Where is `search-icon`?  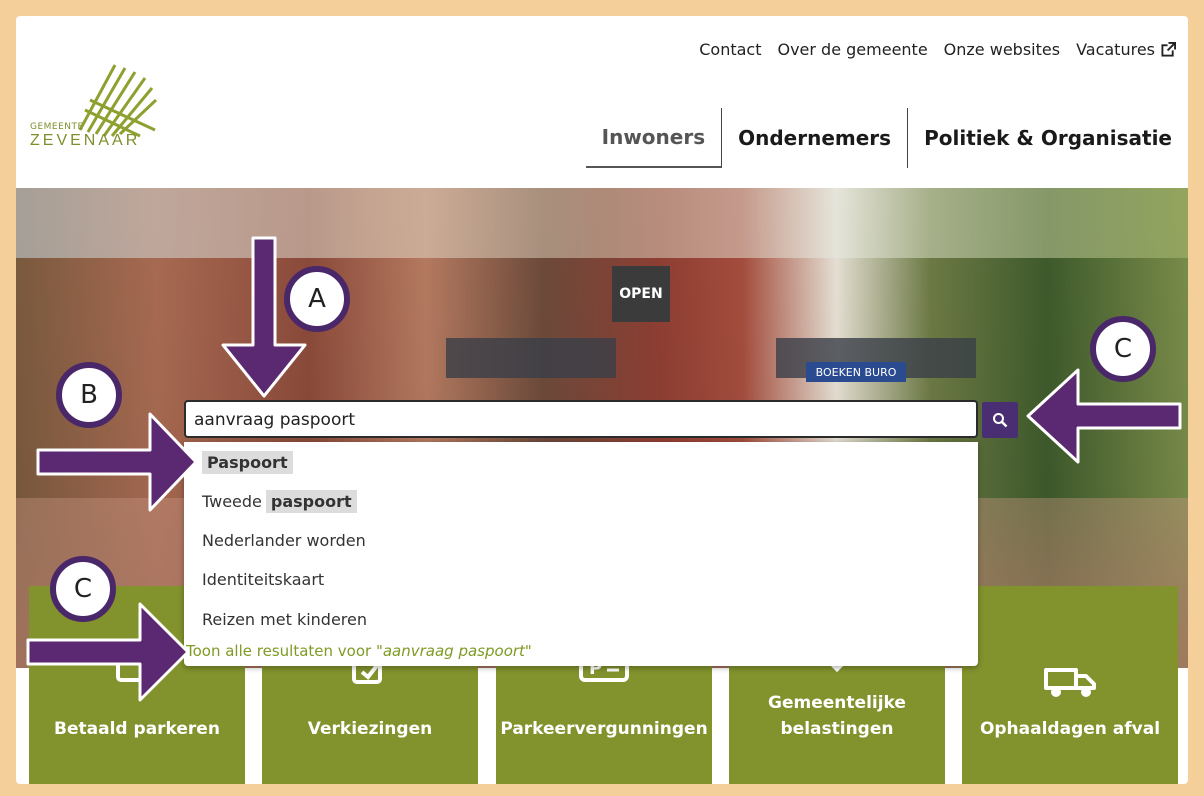
search-icon is located at coordinates (1000, 420).